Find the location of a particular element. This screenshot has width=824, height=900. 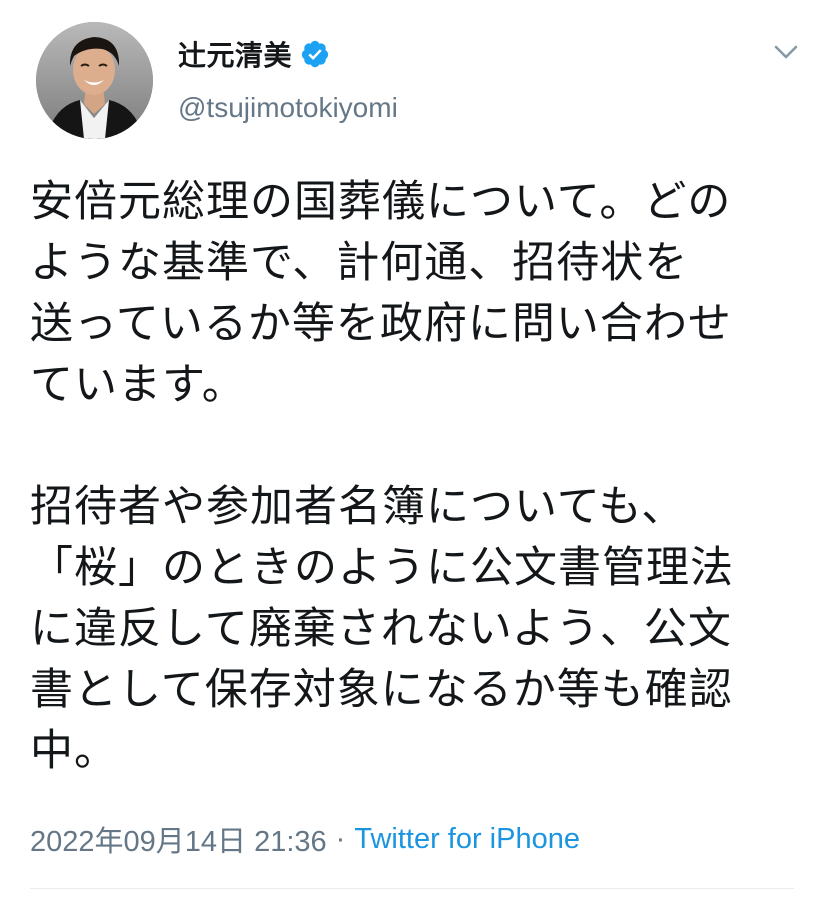

chevron-down-icon is located at coordinates (786, 52).